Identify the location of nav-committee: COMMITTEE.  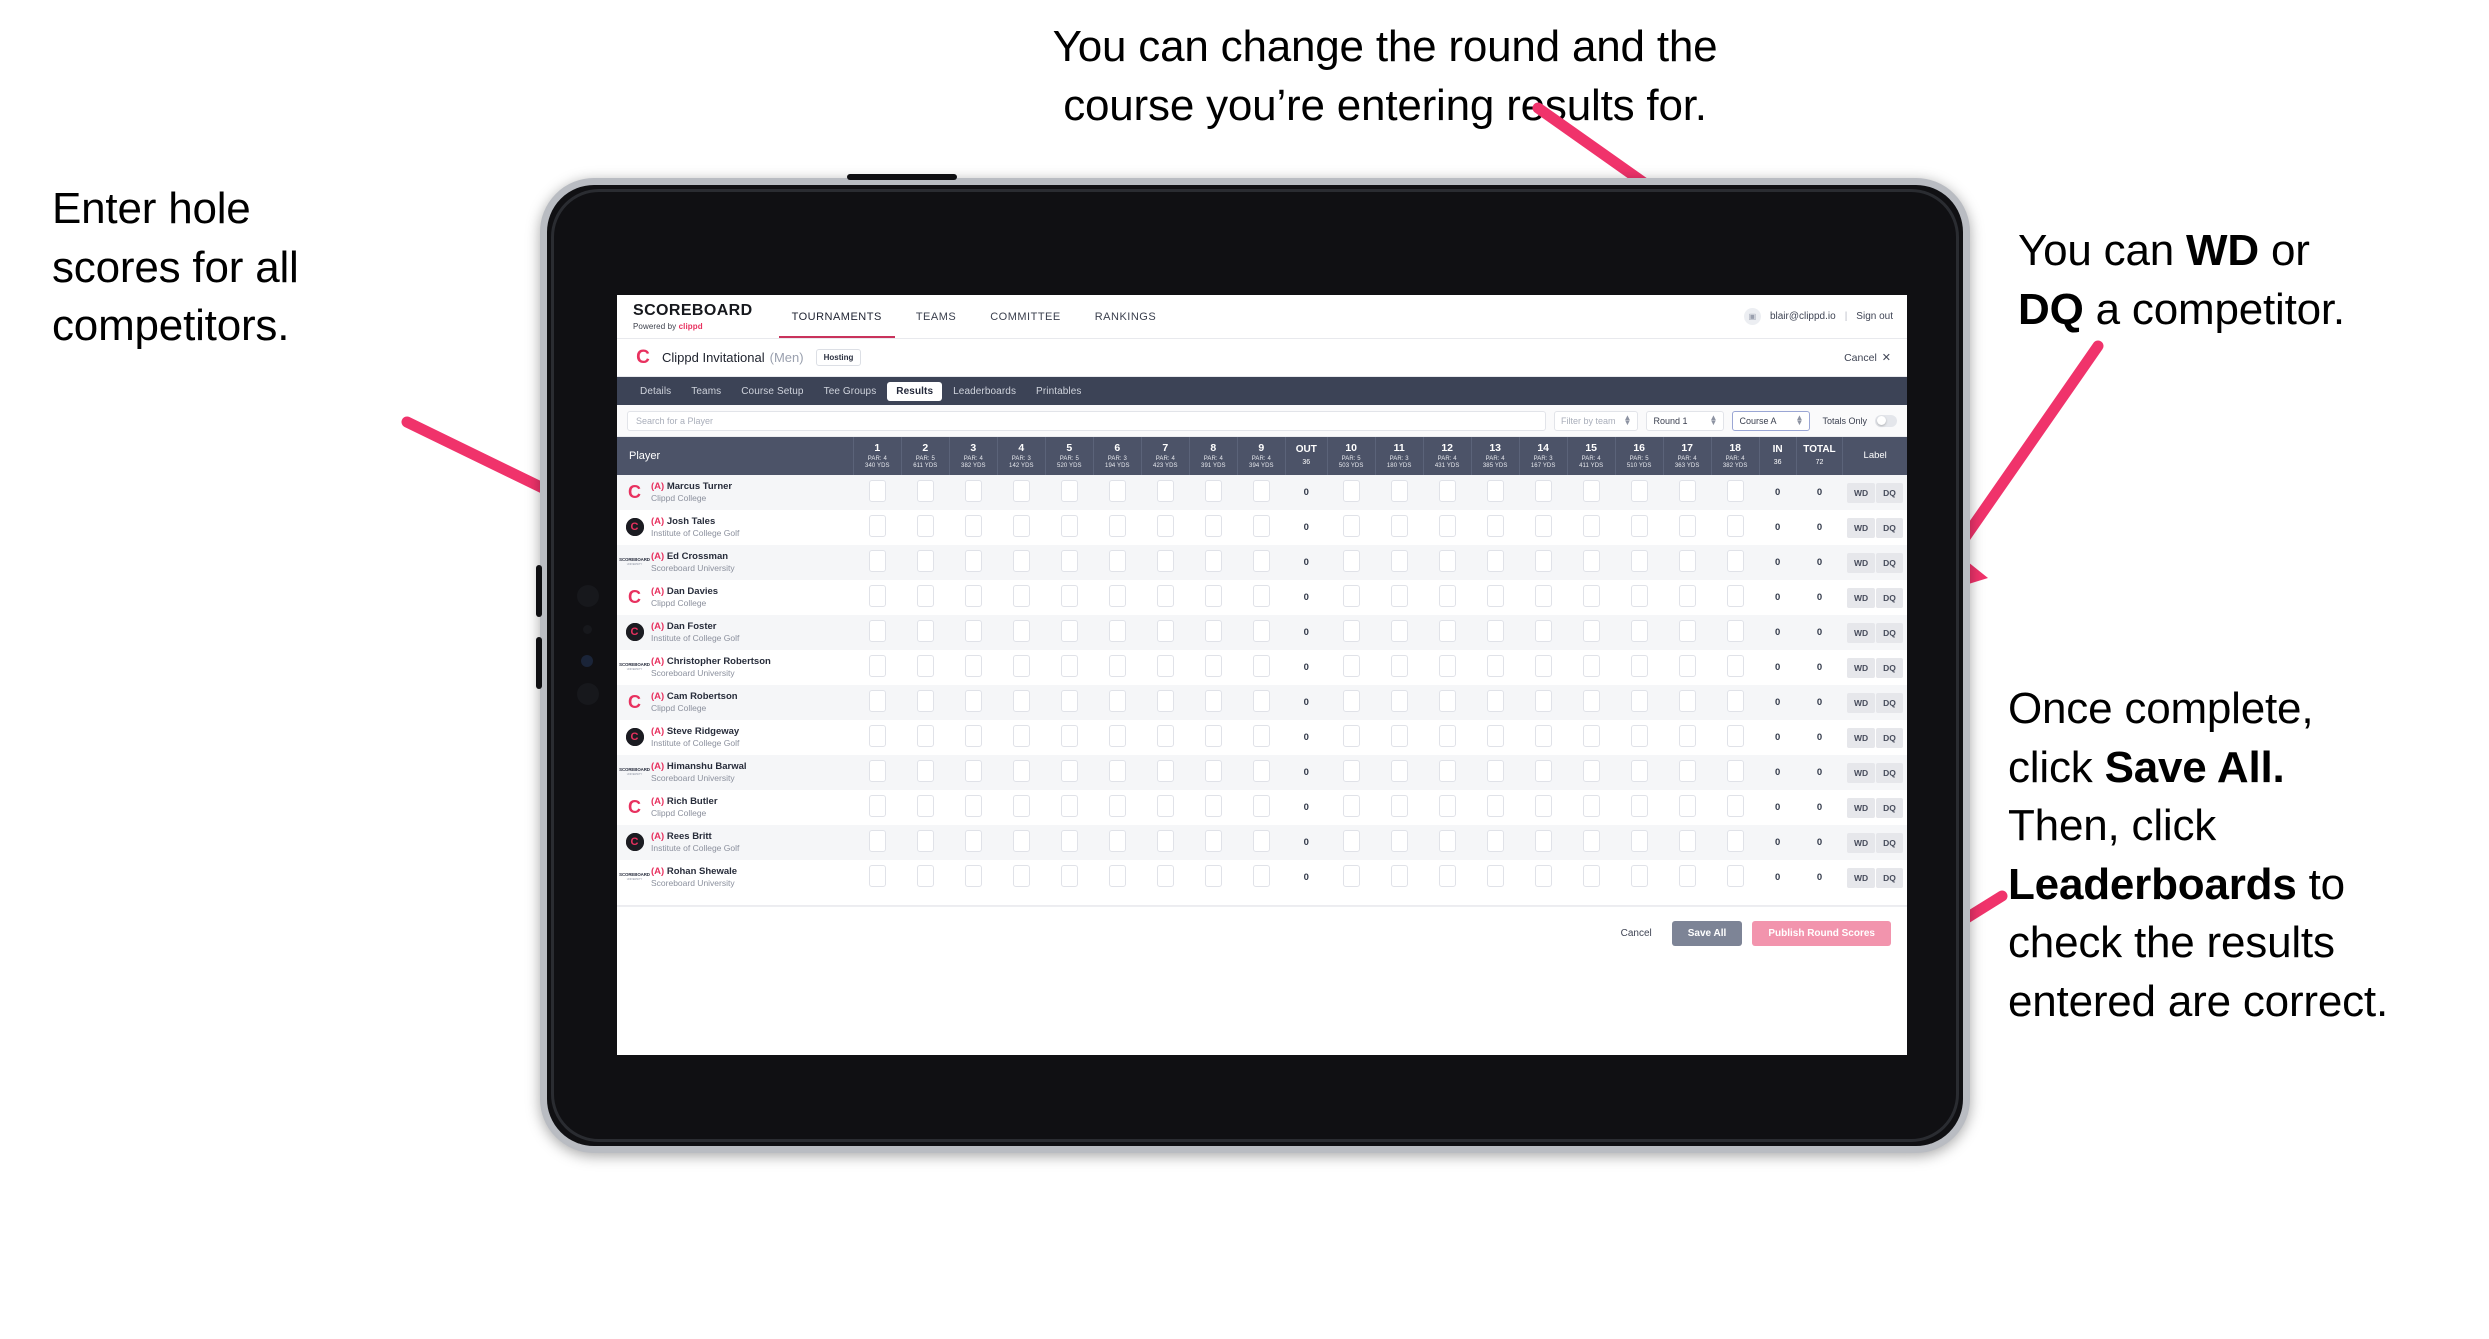
(1025, 316).